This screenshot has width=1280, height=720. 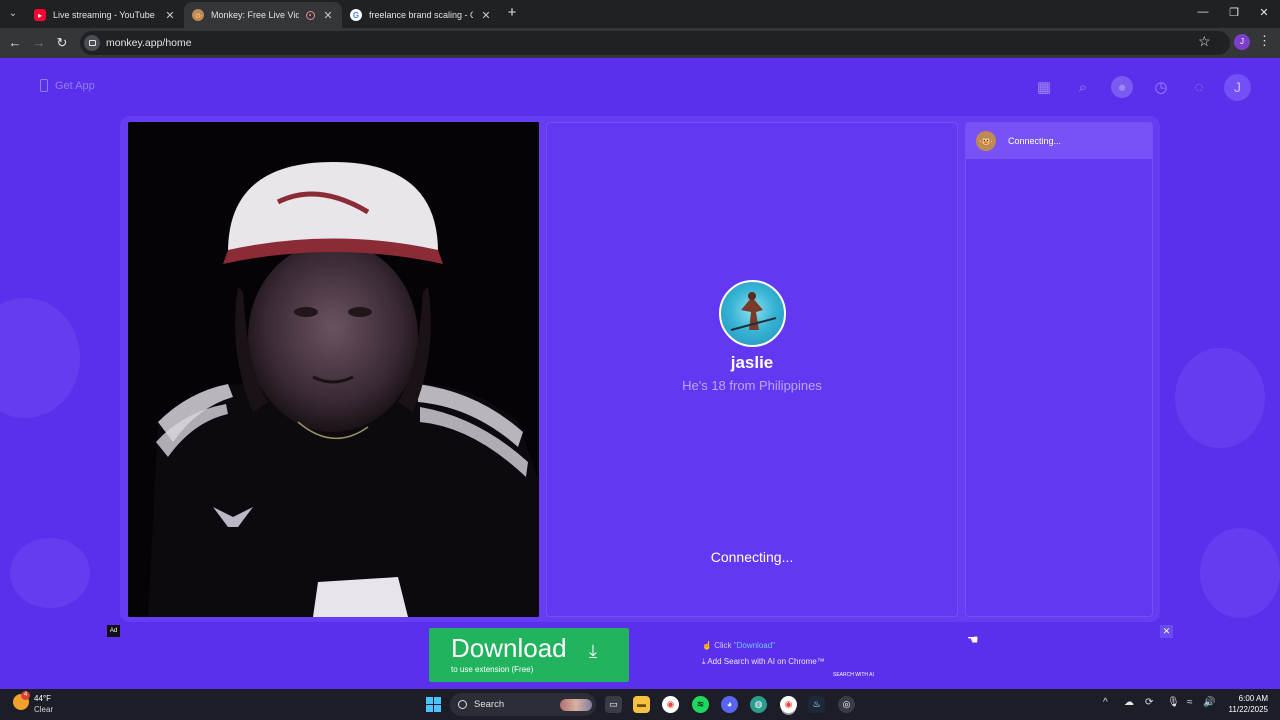 I want to click on steam-icon: ♨, so click(x=816, y=704).